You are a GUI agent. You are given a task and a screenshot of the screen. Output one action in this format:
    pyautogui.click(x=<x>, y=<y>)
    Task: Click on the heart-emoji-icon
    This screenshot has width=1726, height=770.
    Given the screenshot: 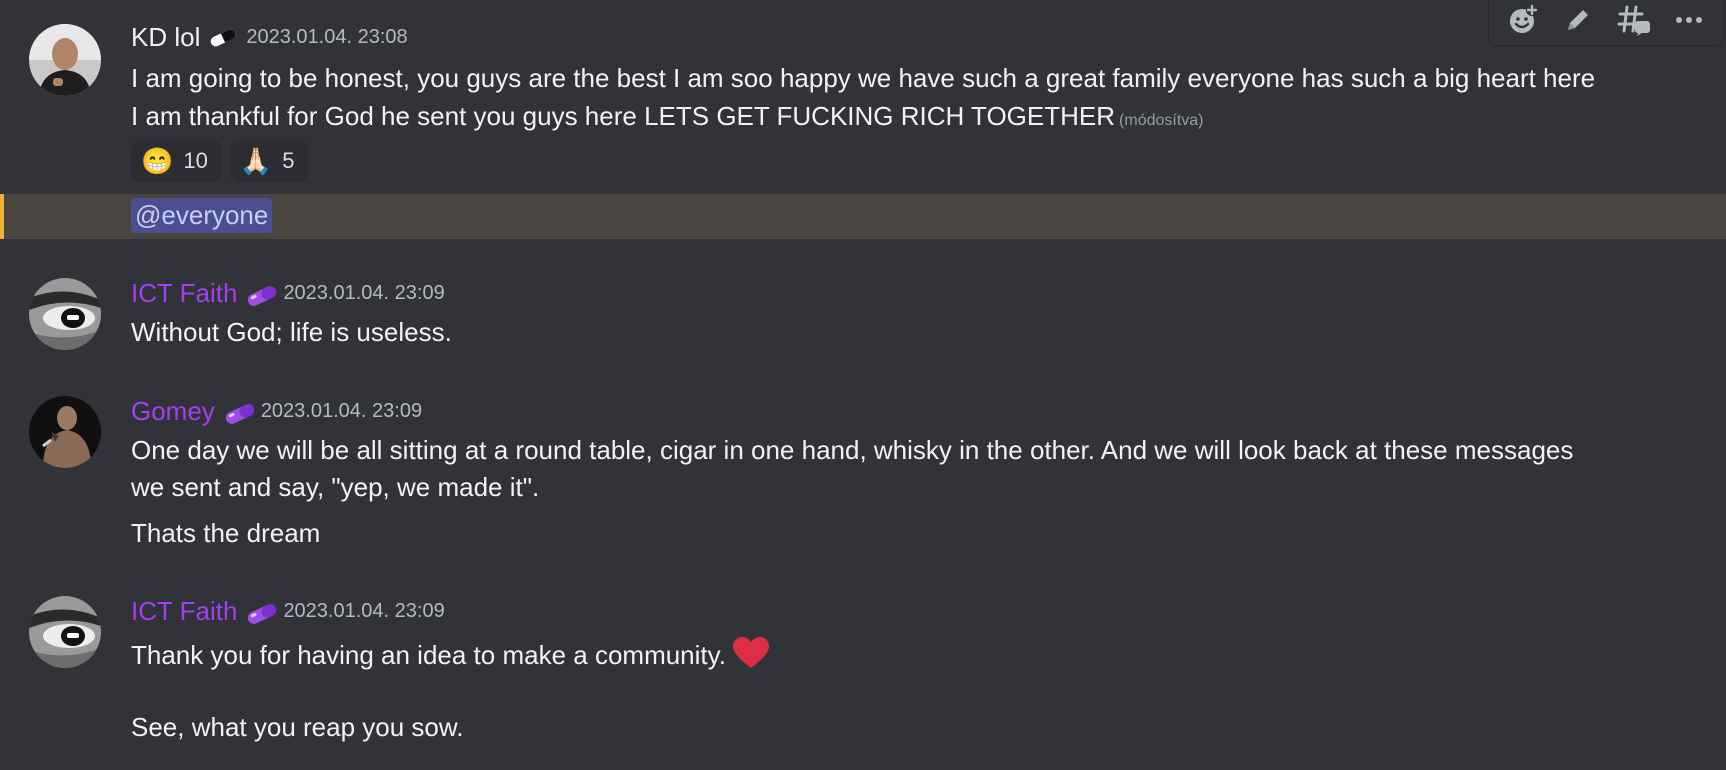 What is the action you would take?
    pyautogui.click(x=751, y=656)
    